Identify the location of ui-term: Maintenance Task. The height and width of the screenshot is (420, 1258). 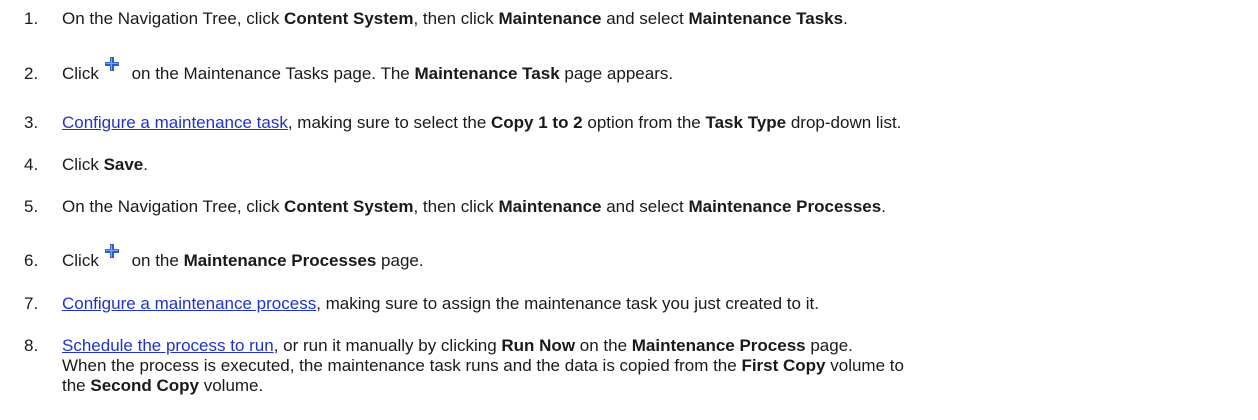
(487, 73).